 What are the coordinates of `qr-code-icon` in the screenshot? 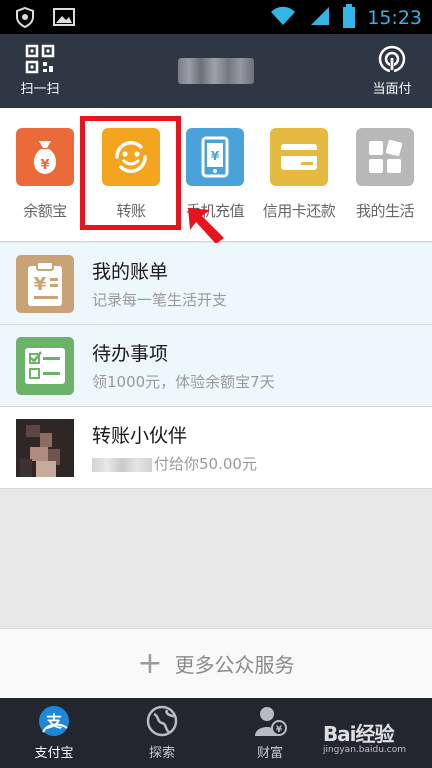 It's located at (40, 59).